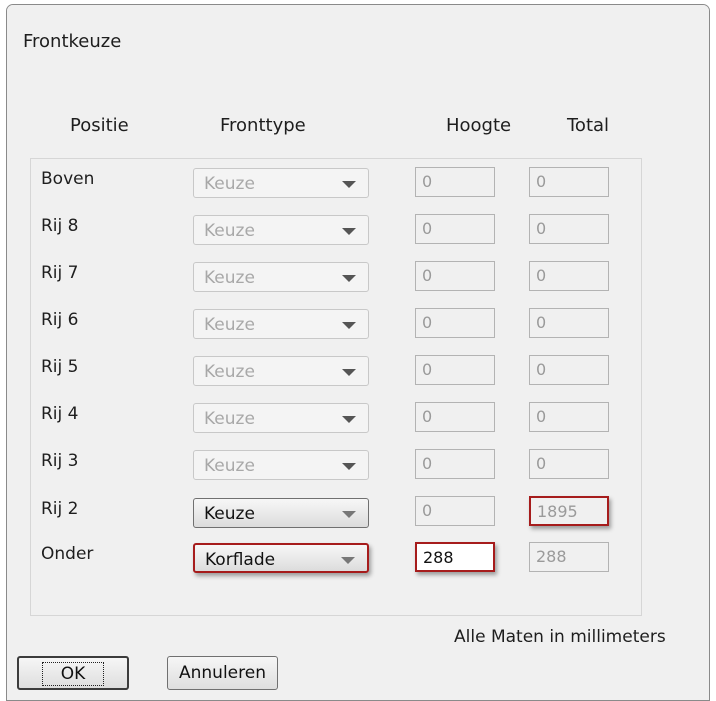  Describe the element at coordinates (281, 558) in the screenshot. I see `fronttype-select-onder: Korflade` at that location.